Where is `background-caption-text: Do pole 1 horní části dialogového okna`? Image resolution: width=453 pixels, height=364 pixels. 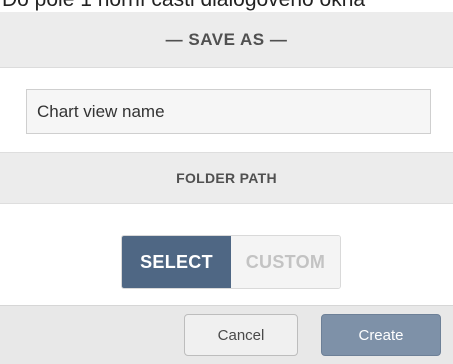
background-caption-text: Do pole 1 horní části dialogového okna is located at coordinates (226, 6).